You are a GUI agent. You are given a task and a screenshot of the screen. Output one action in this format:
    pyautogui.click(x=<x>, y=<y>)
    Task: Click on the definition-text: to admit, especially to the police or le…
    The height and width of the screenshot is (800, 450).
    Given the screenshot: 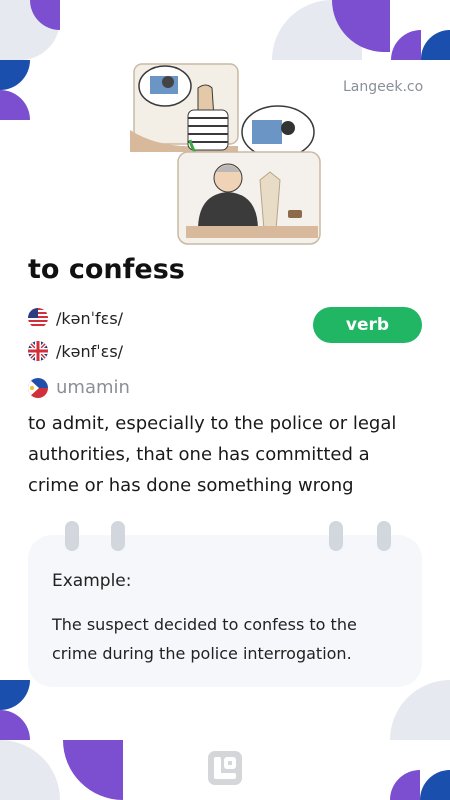 What is the action you would take?
    pyautogui.click(x=212, y=454)
    